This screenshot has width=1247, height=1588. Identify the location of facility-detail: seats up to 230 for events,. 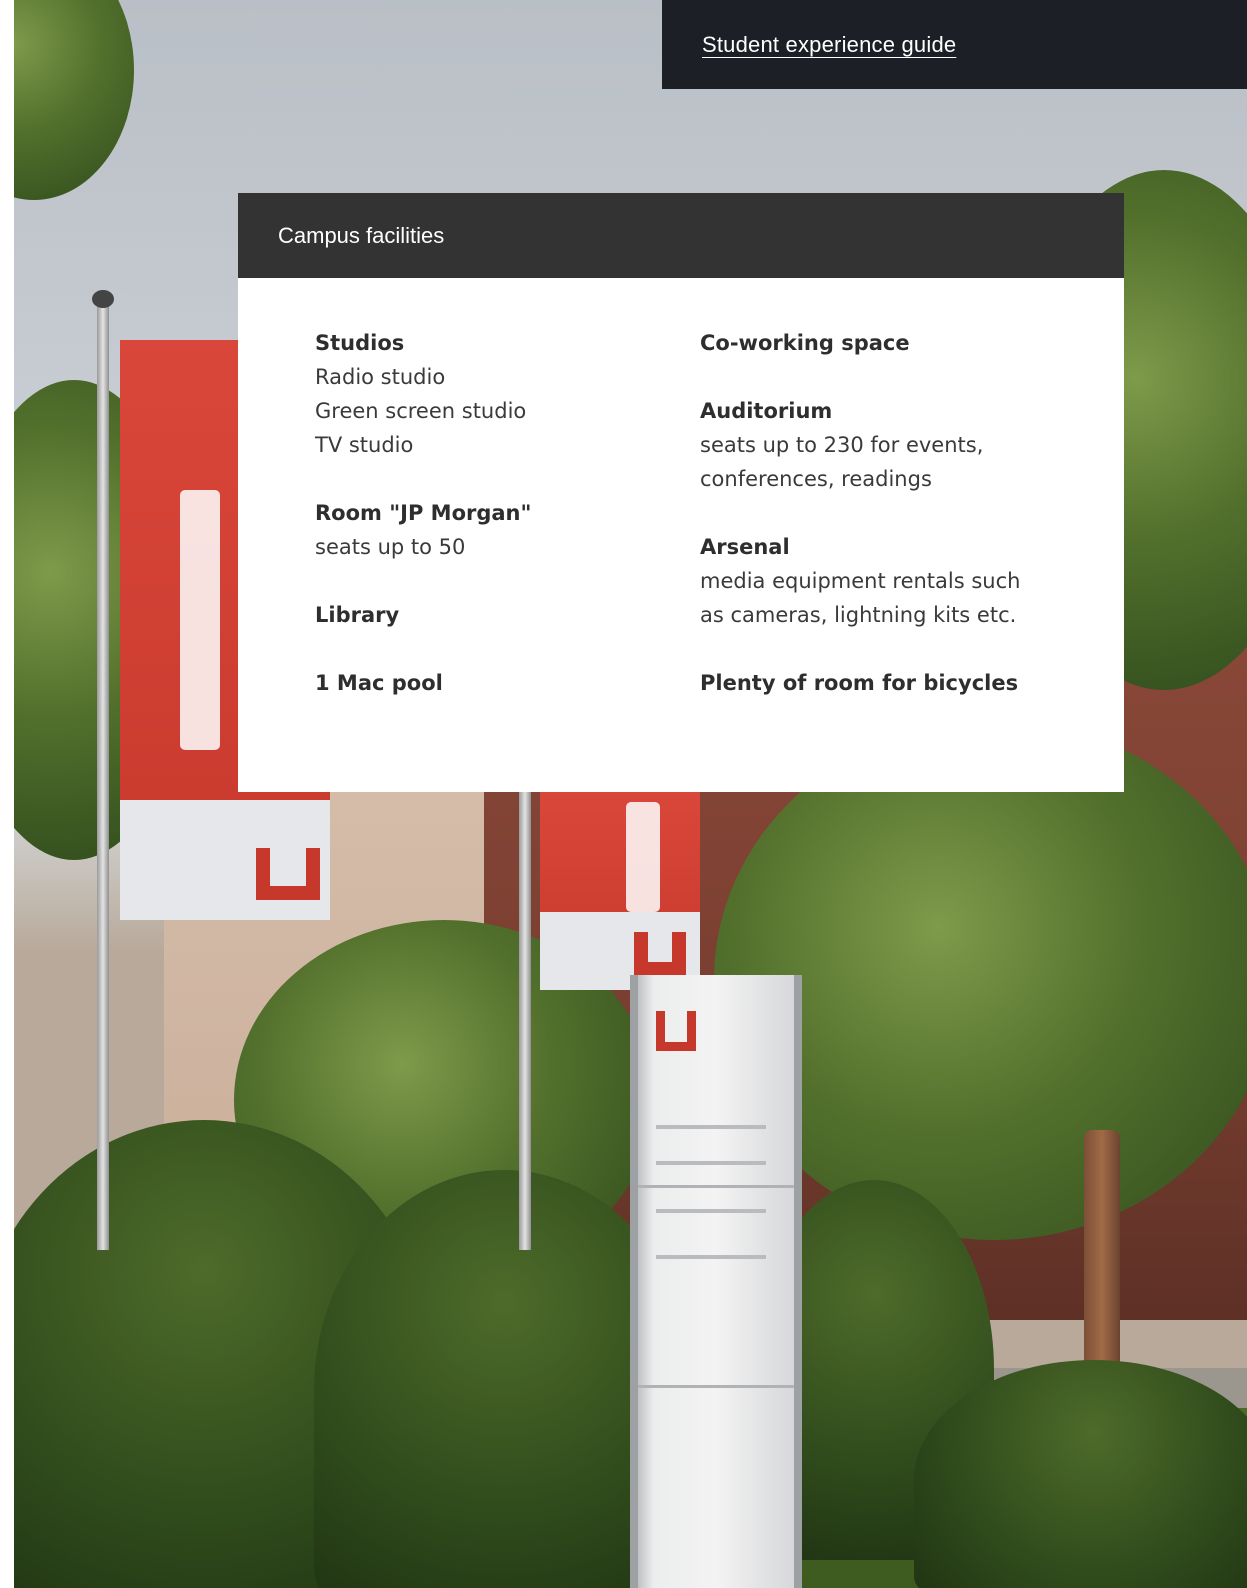
(842, 445).